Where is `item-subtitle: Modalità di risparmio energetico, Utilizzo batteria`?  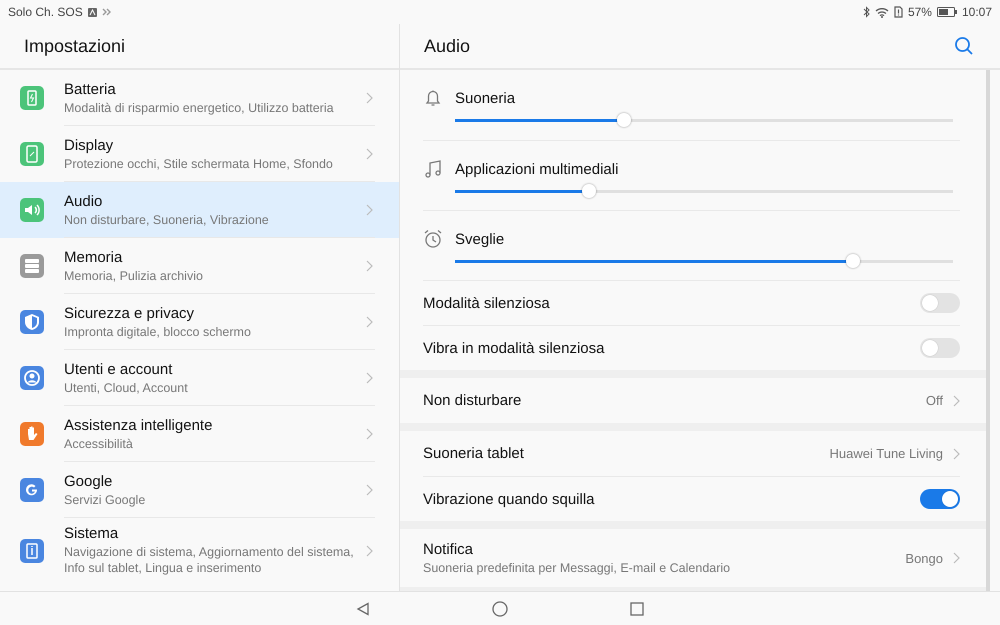 item-subtitle: Modalità di risparmio energetico, Utilizzo batteria is located at coordinates (199, 108).